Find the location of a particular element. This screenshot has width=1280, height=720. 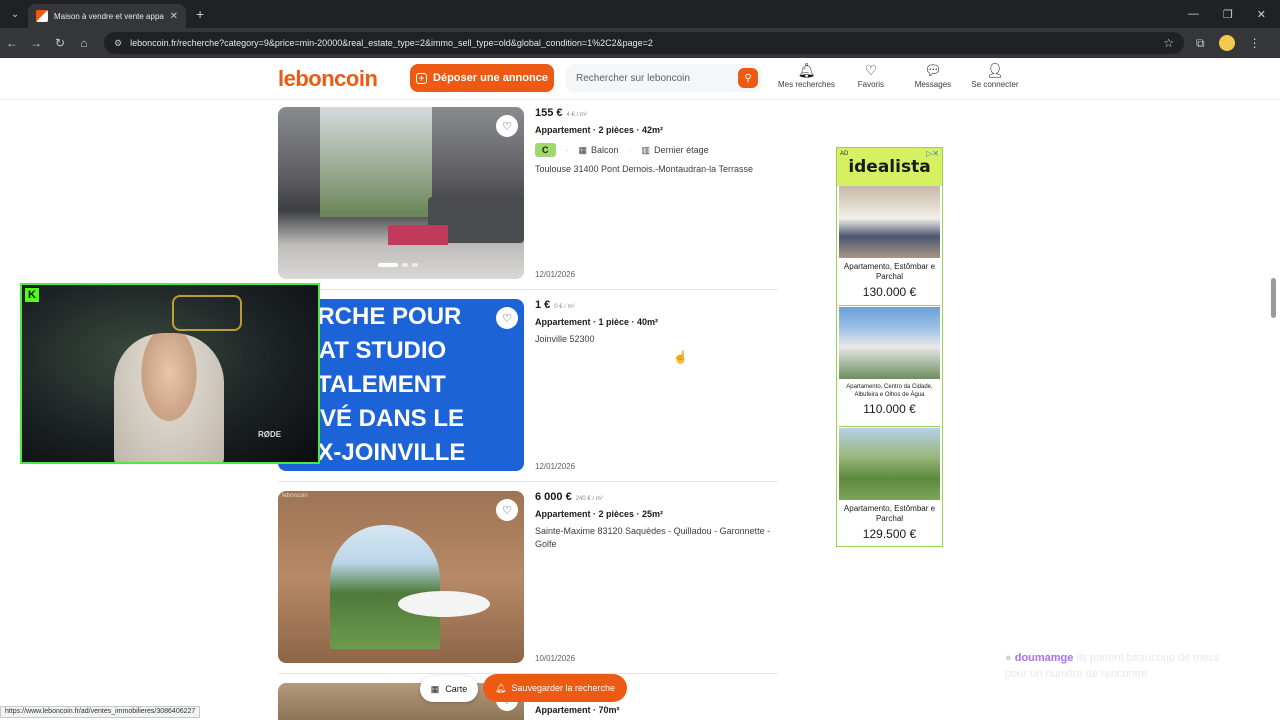

tab-search-button: ⌄ is located at coordinates (15, 14).